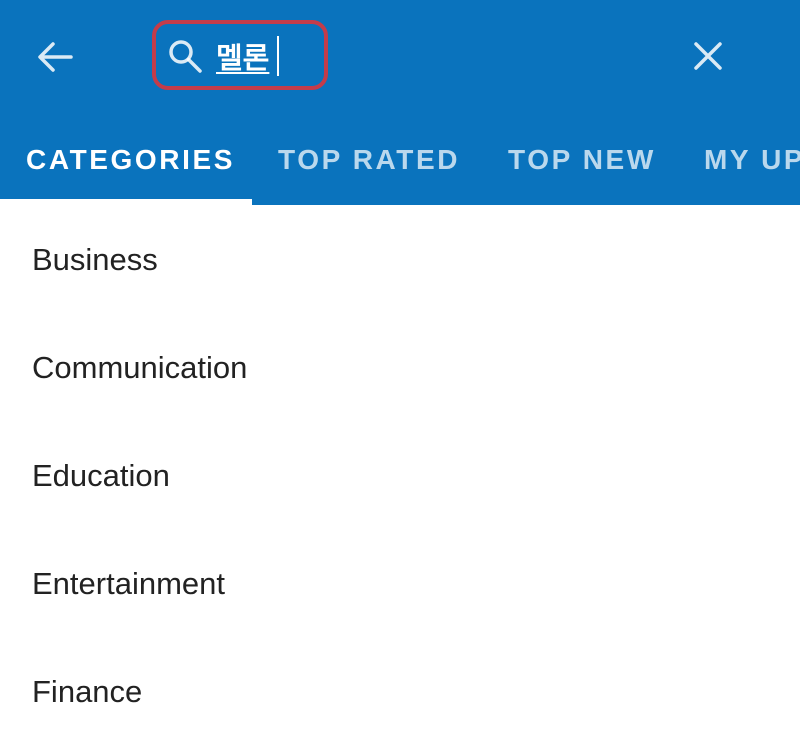 The image size is (800, 747). I want to click on category-item-education: Education, so click(400, 475).